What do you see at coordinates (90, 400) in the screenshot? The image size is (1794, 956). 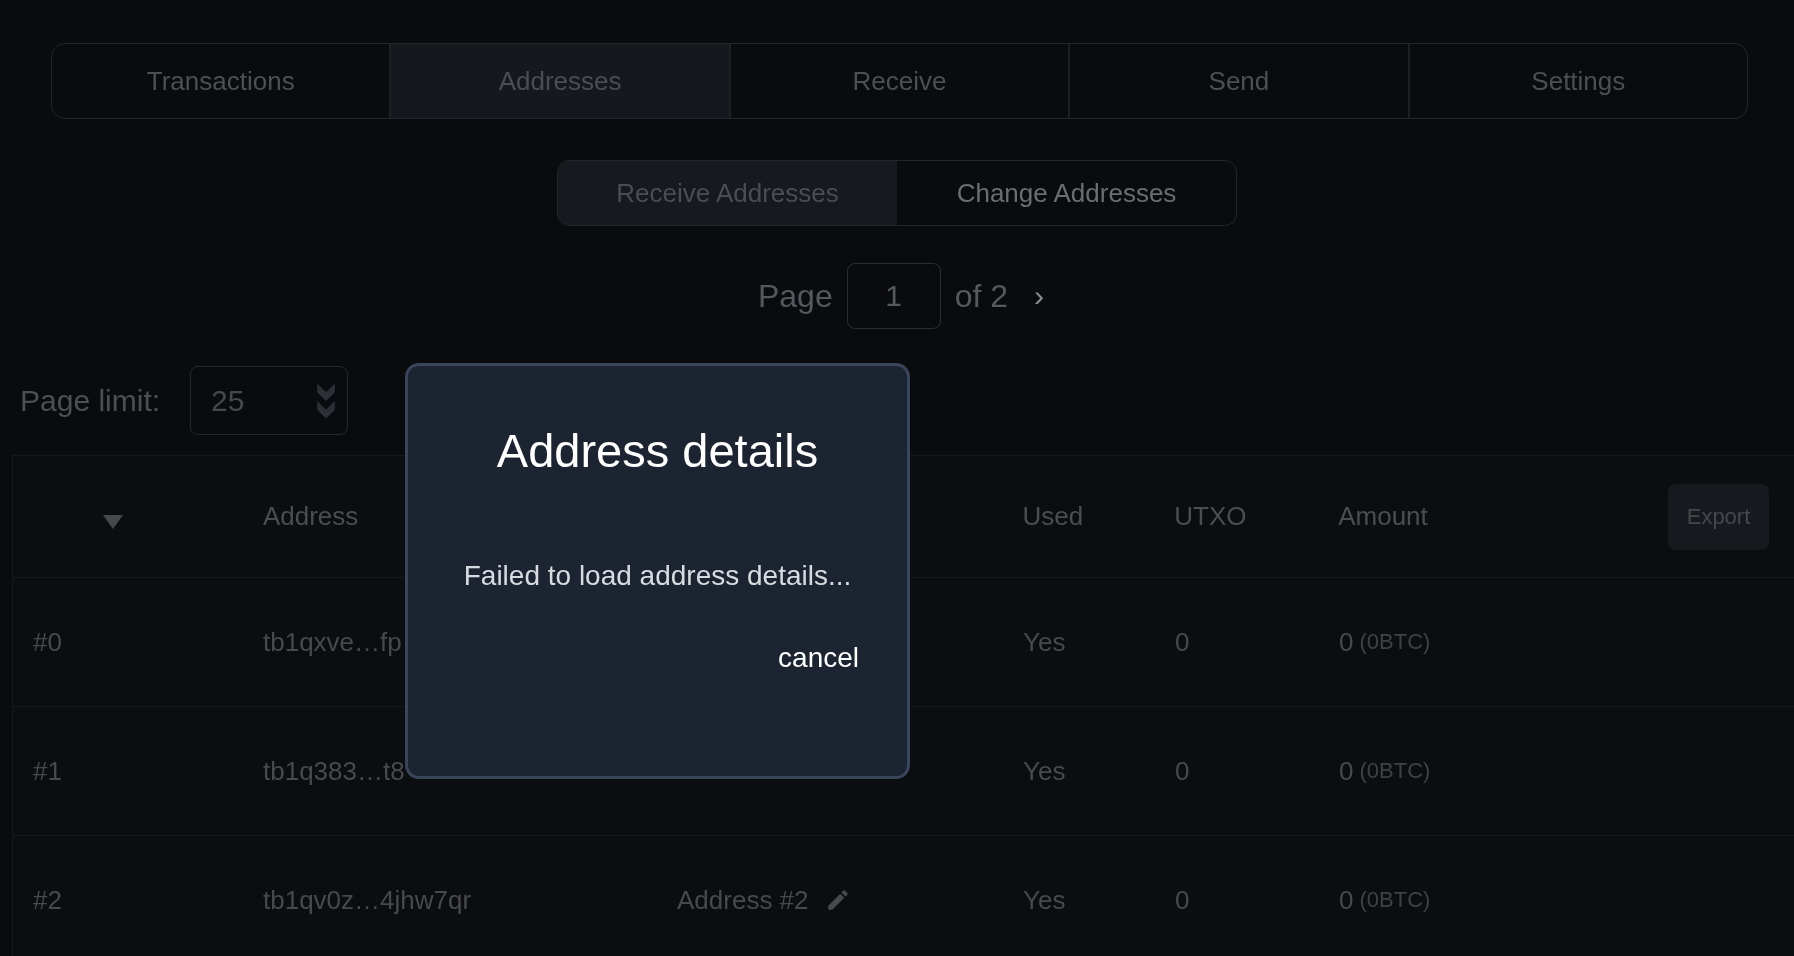 I see `page-limit-label: Page limit:` at bounding box center [90, 400].